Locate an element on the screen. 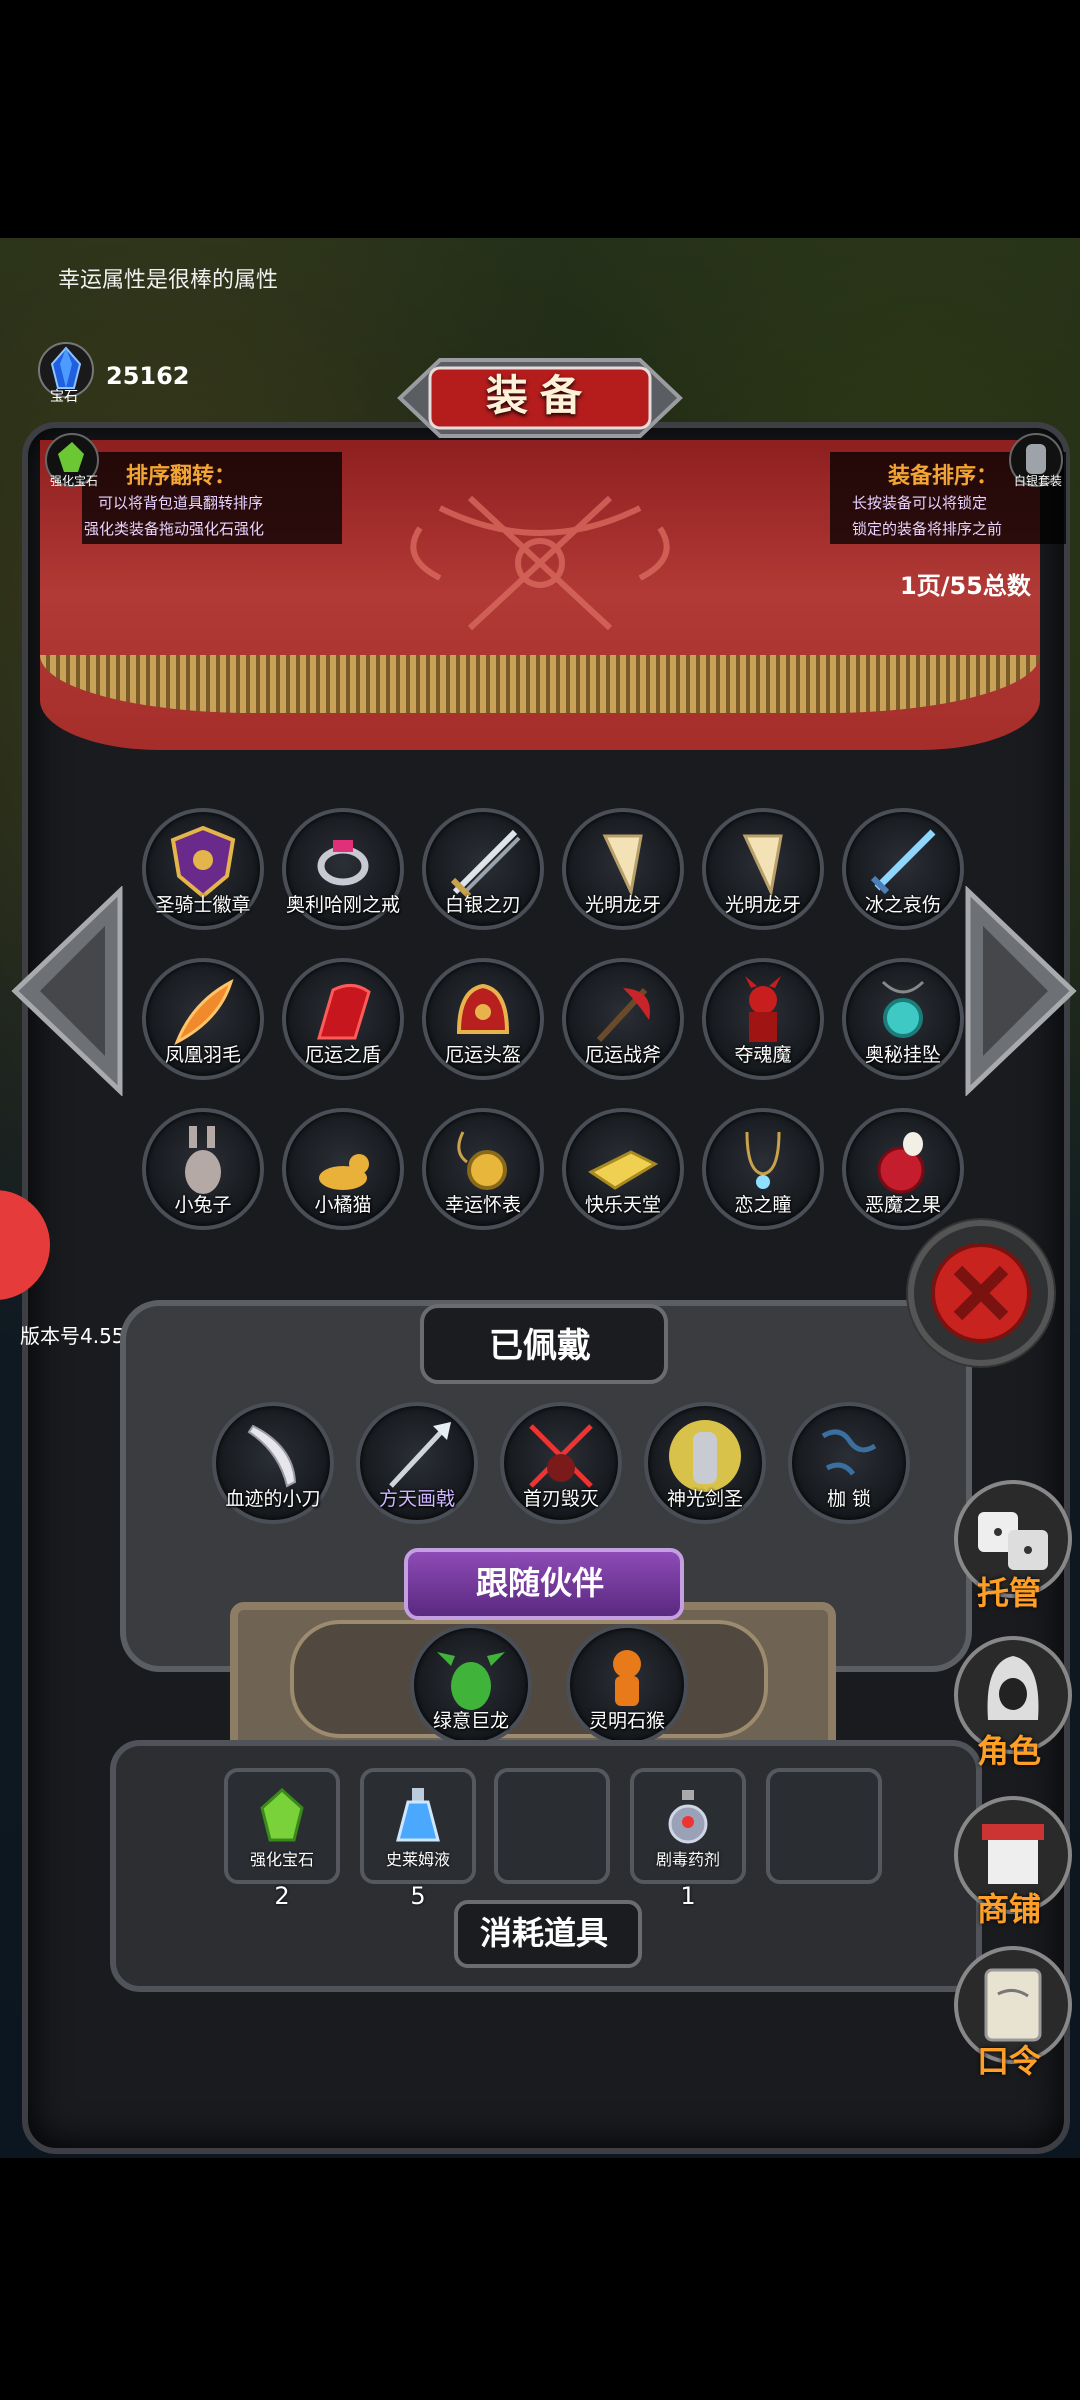 Image resolution: width=1080 pixels, height=2400 pixels. close-button is located at coordinates (981, 1293).